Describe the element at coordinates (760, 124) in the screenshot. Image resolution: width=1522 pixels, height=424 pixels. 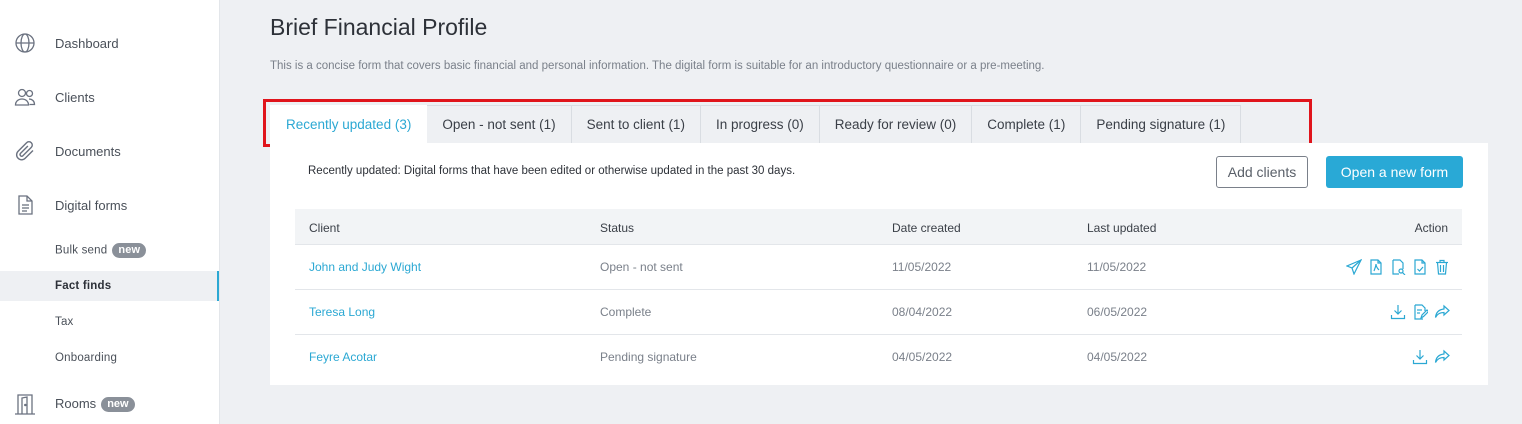
I see `tab-in-progress: In progress (0)` at that location.